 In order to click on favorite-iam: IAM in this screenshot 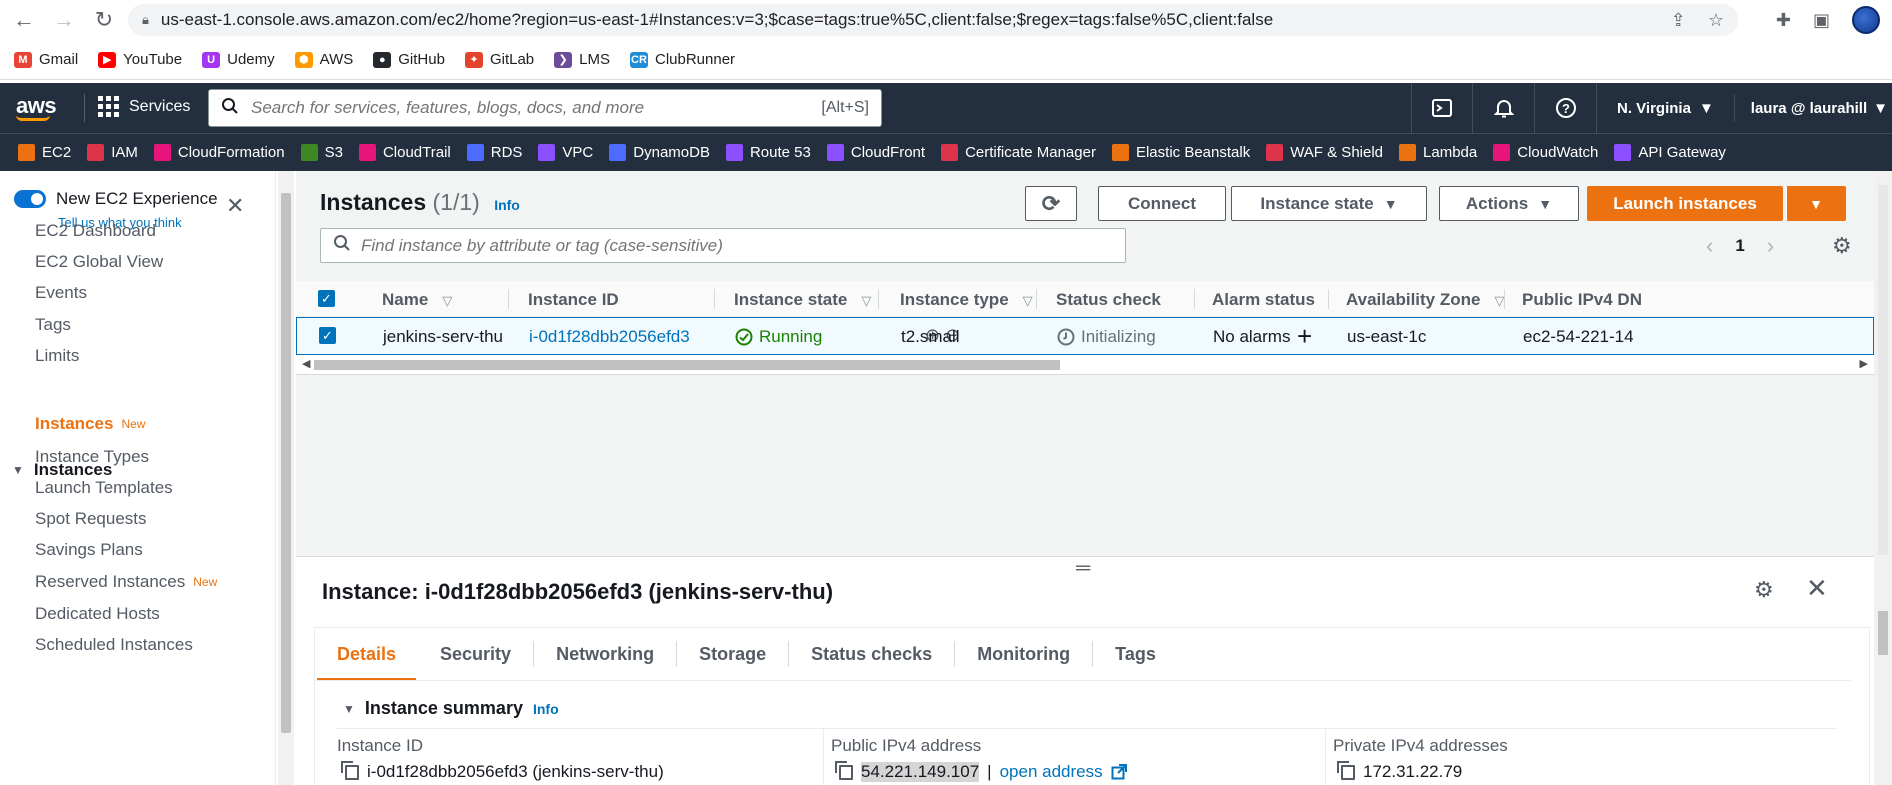, I will do `click(112, 152)`.